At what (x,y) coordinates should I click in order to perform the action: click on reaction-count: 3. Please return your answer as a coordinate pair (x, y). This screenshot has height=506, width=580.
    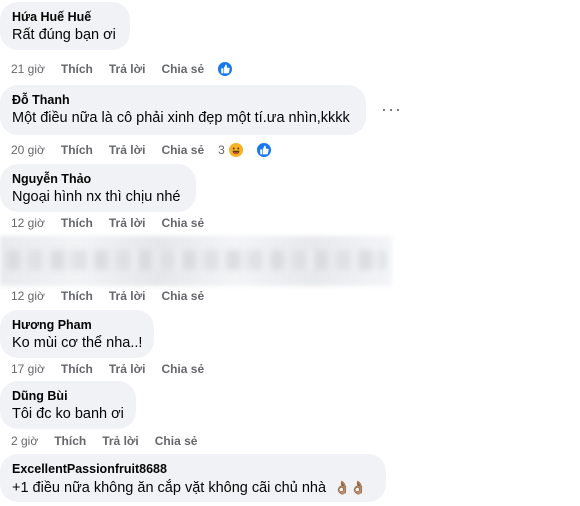
    Looking at the image, I should click on (221, 150).